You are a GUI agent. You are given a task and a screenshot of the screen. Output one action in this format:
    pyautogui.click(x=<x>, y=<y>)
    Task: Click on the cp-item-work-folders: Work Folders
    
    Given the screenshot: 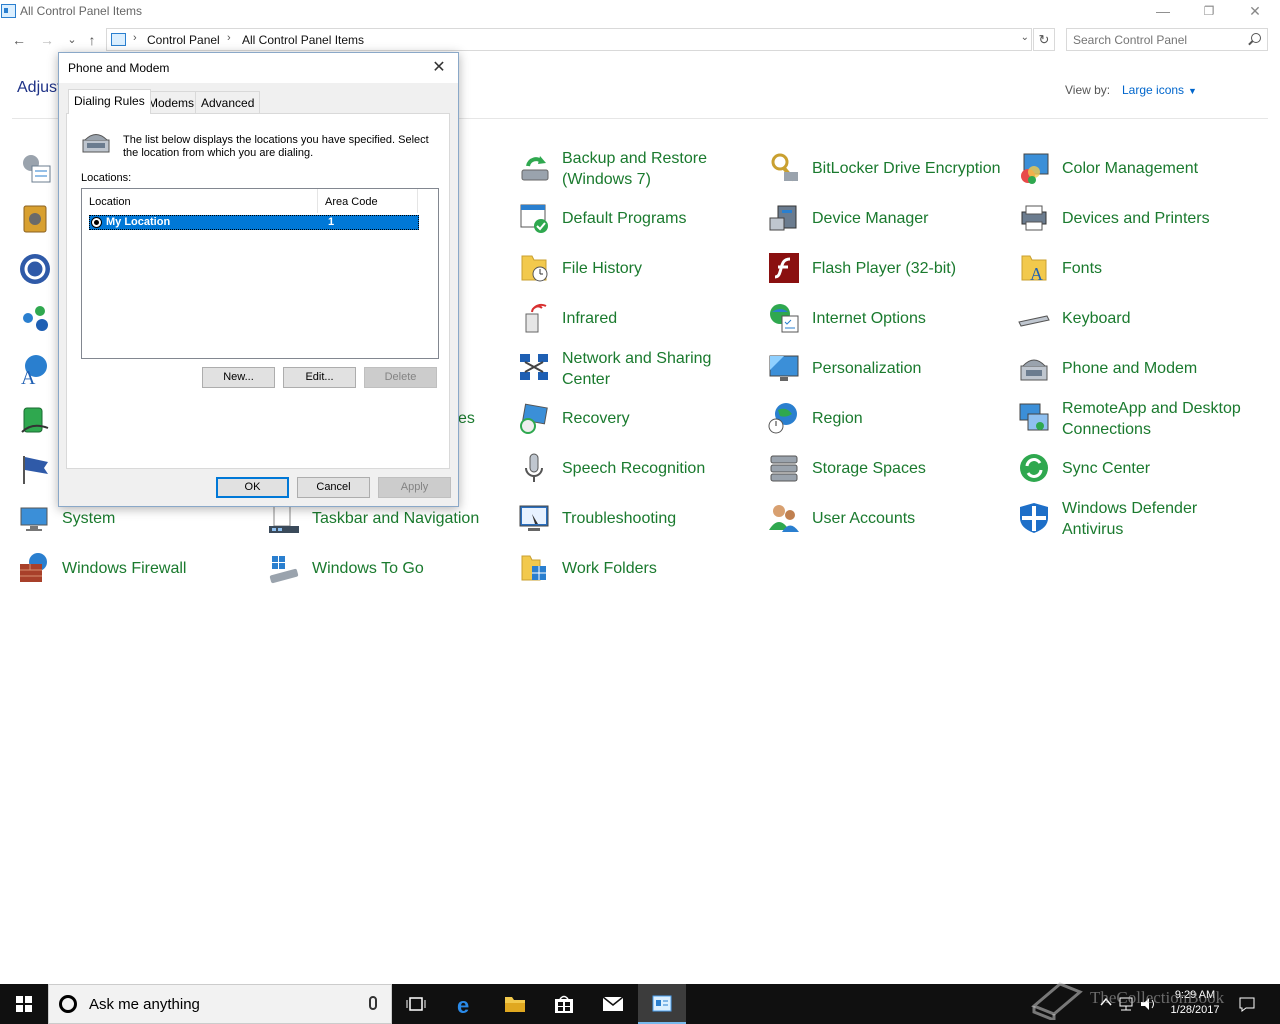 What is the action you would take?
    pyautogui.click(x=633, y=568)
    